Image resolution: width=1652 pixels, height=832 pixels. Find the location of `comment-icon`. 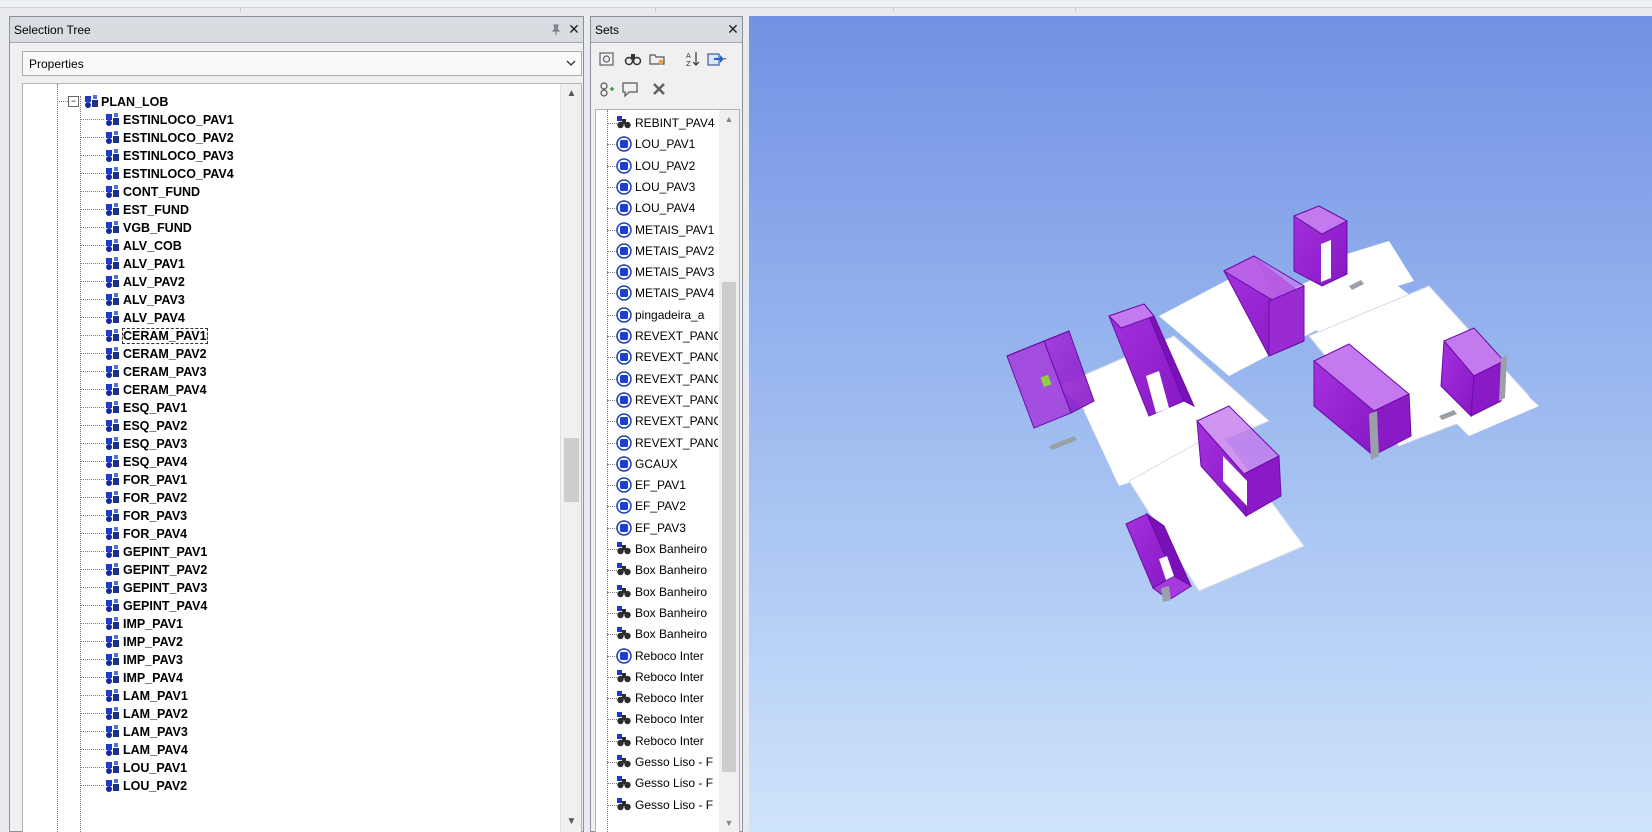

comment-icon is located at coordinates (631, 89).